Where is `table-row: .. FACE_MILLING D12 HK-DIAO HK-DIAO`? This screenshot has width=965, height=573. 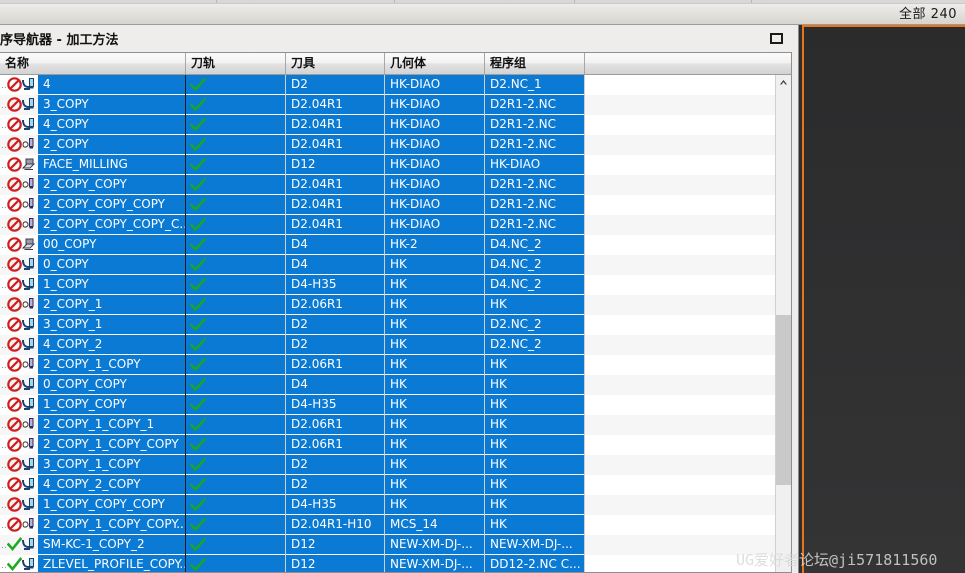 table-row: .. FACE_MILLING D12 HK-DIAO HK-DIAO is located at coordinates (387, 165).